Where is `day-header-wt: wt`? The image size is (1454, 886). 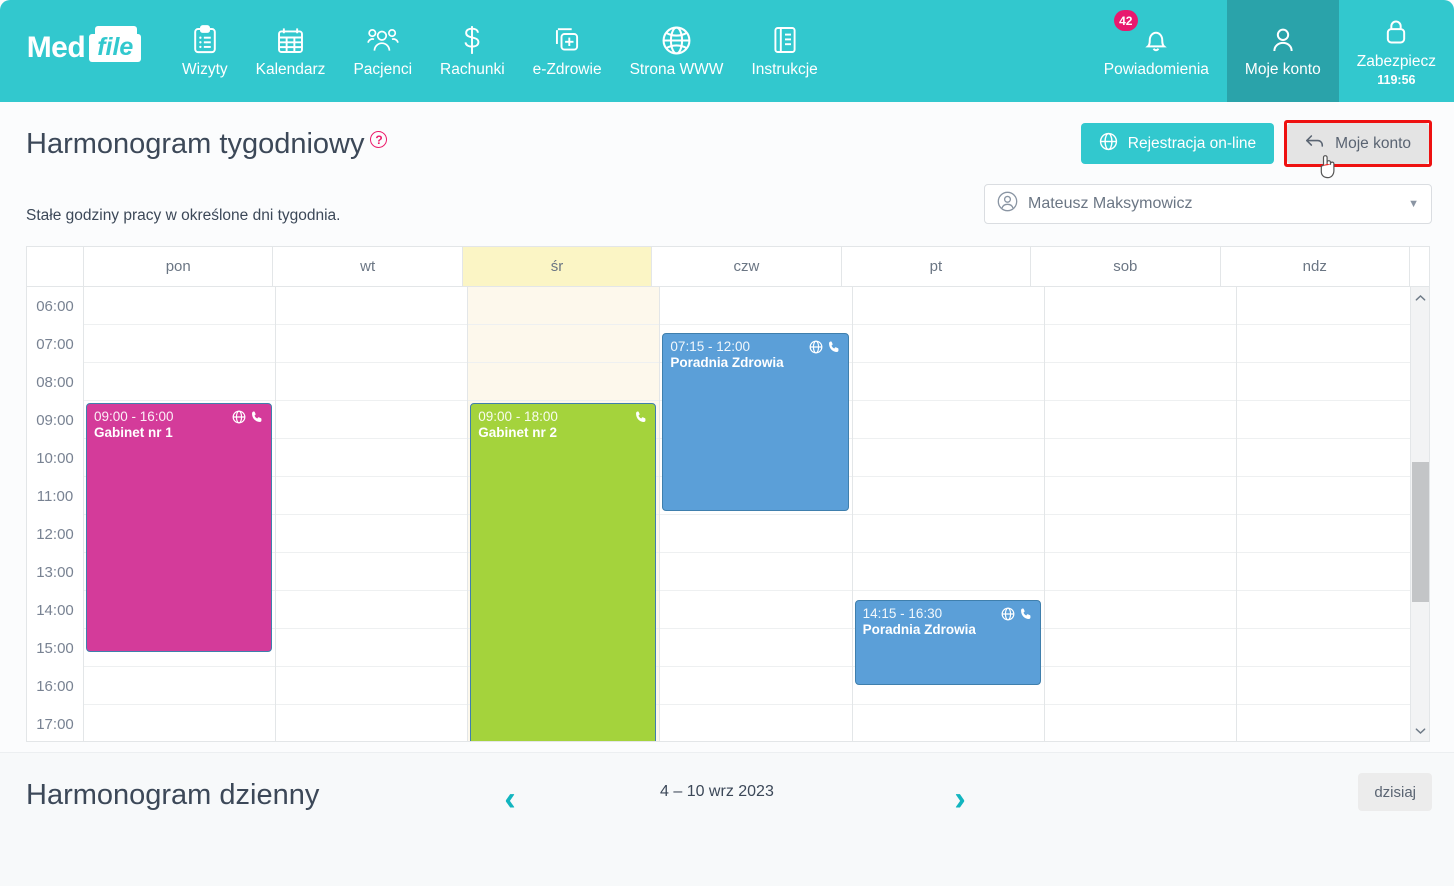
day-header-wt: wt is located at coordinates (368, 266).